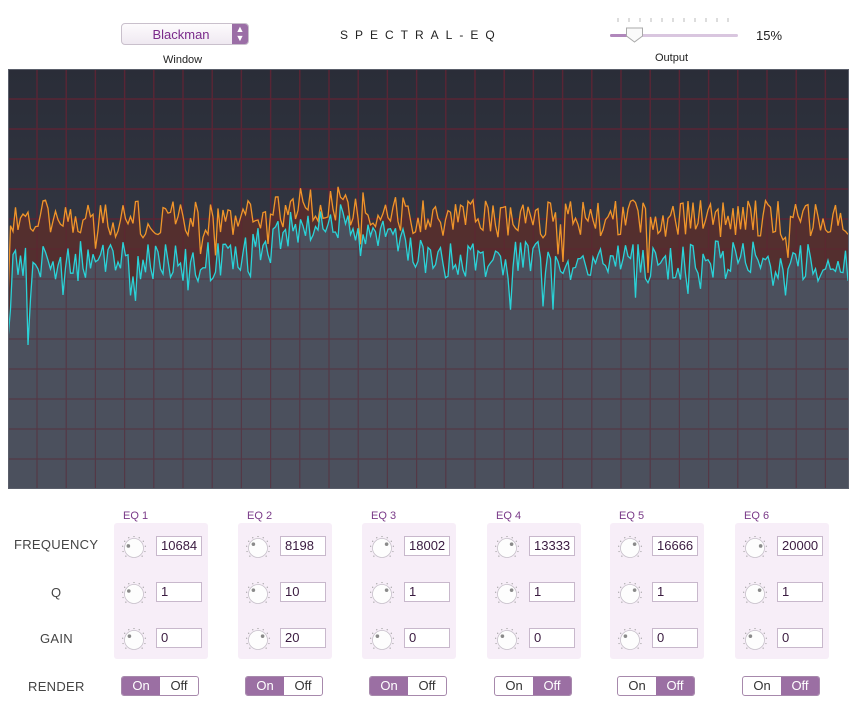 The height and width of the screenshot is (714, 853). Describe the element at coordinates (56, 686) in the screenshot. I see `render-row-label: RENDER` at that location.